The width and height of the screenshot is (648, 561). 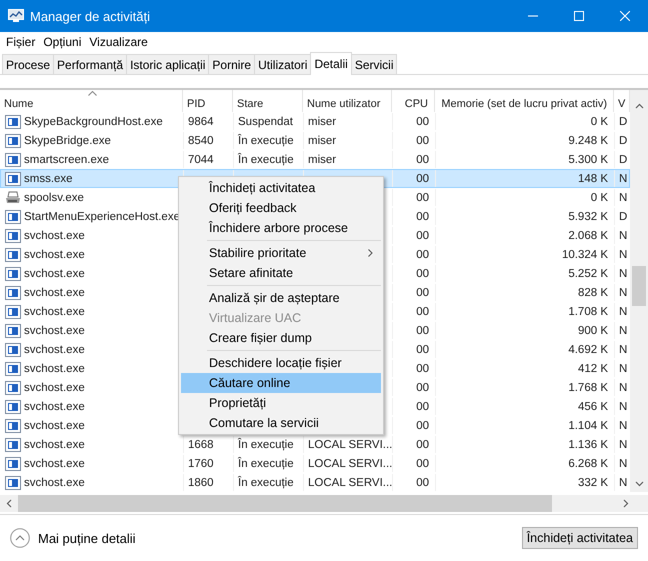 I want to click on table-cell: 1.136 K, so click(x=588, y=444).